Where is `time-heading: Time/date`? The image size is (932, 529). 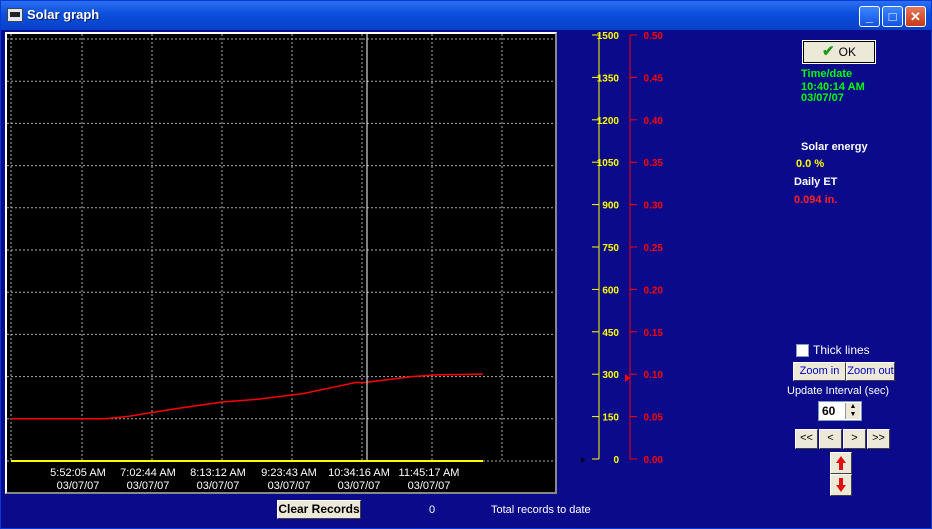
time-heading: Time/date is located at coordinates (827, 74).